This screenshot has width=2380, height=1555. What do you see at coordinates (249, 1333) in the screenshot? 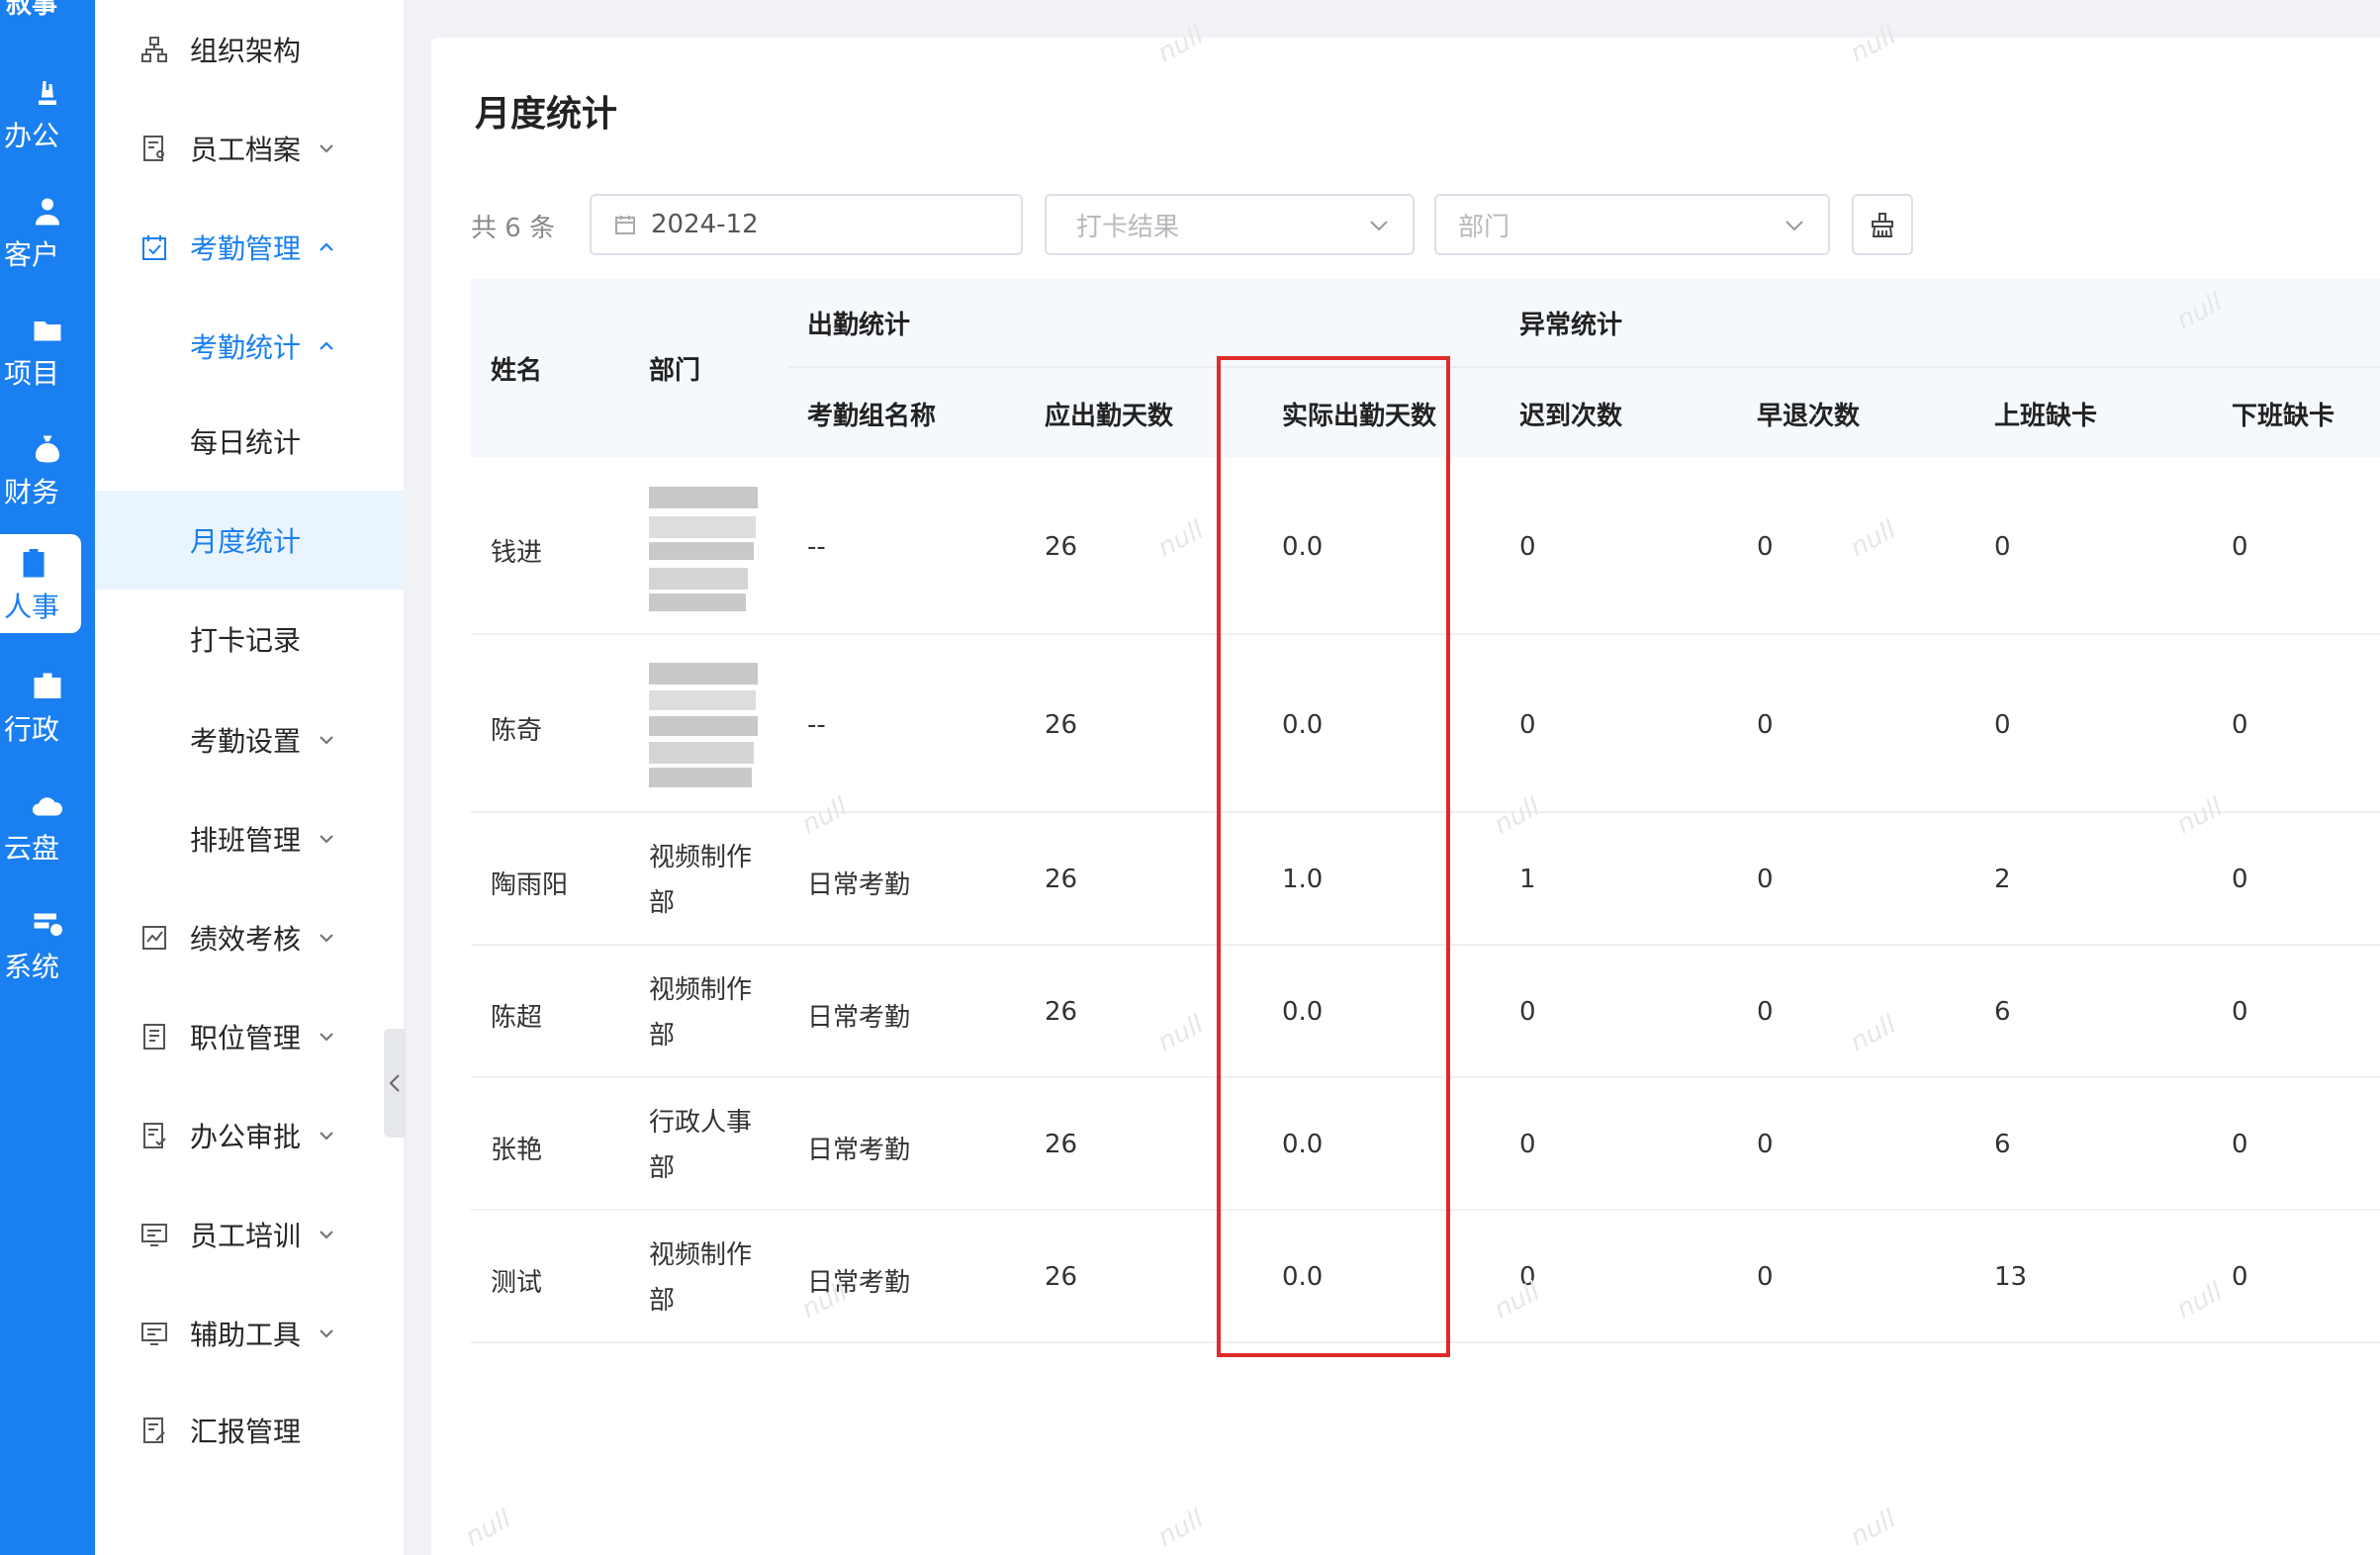
I see `menu-item-auxiliary-tools: 辅助工具` at bounding box center [249, 1333].